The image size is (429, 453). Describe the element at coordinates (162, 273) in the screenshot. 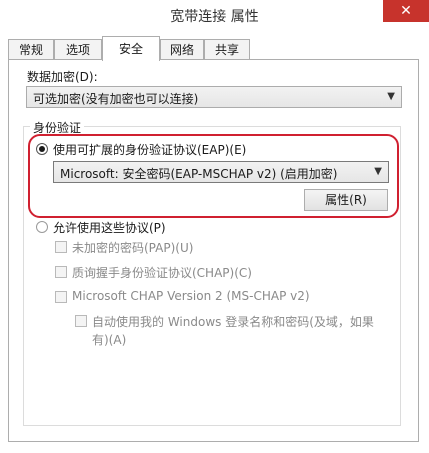

I see `chap-label: 质询握手身份验证协议(CHAP)(C)` at that location.